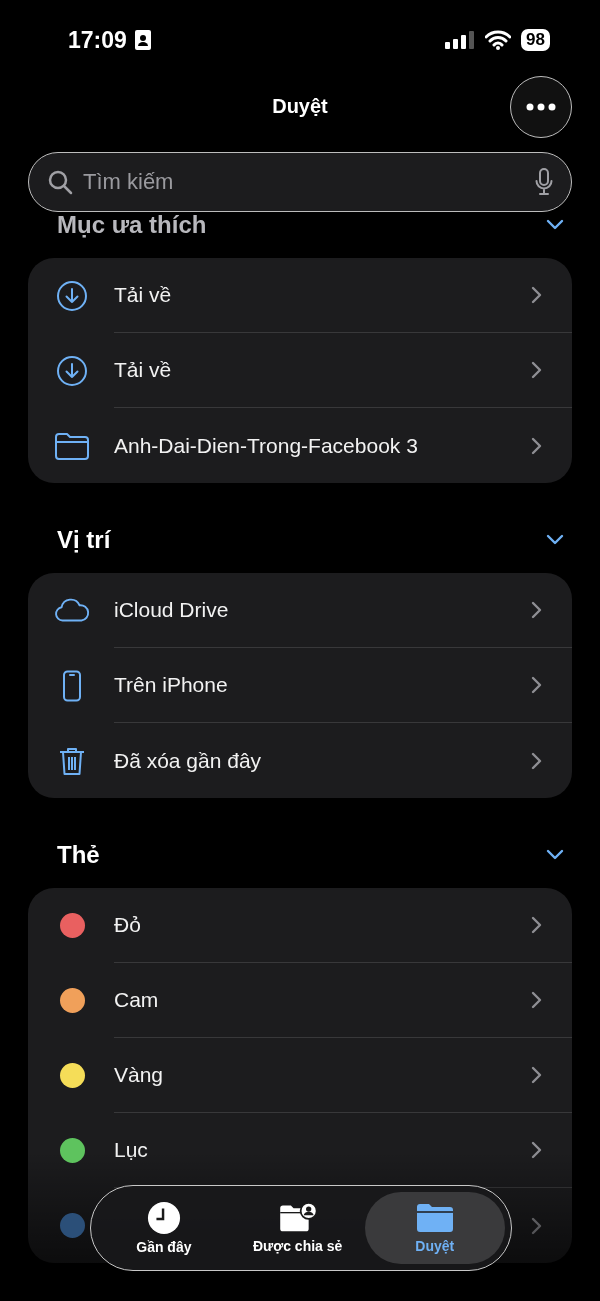 Image resolution: width=600 pixels, height=1301 pixels. What do you see at coordinates (322, 610) in the screenshot?
I see `list-item: iCloud Drive` at bounding box center [322, 610].